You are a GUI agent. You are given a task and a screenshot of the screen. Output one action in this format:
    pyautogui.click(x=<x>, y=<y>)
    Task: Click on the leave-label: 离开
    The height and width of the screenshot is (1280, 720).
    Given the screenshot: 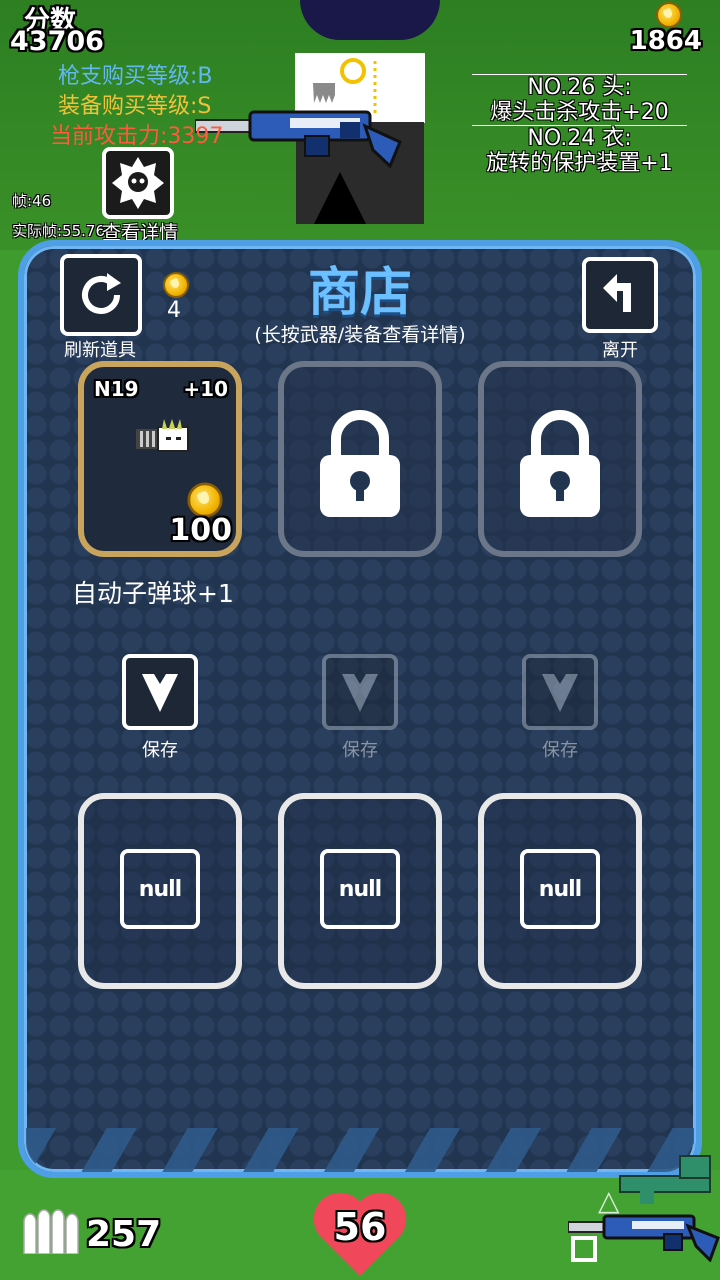 What is the action you would take?
    pyautogui.click(x=620, y=350)
    